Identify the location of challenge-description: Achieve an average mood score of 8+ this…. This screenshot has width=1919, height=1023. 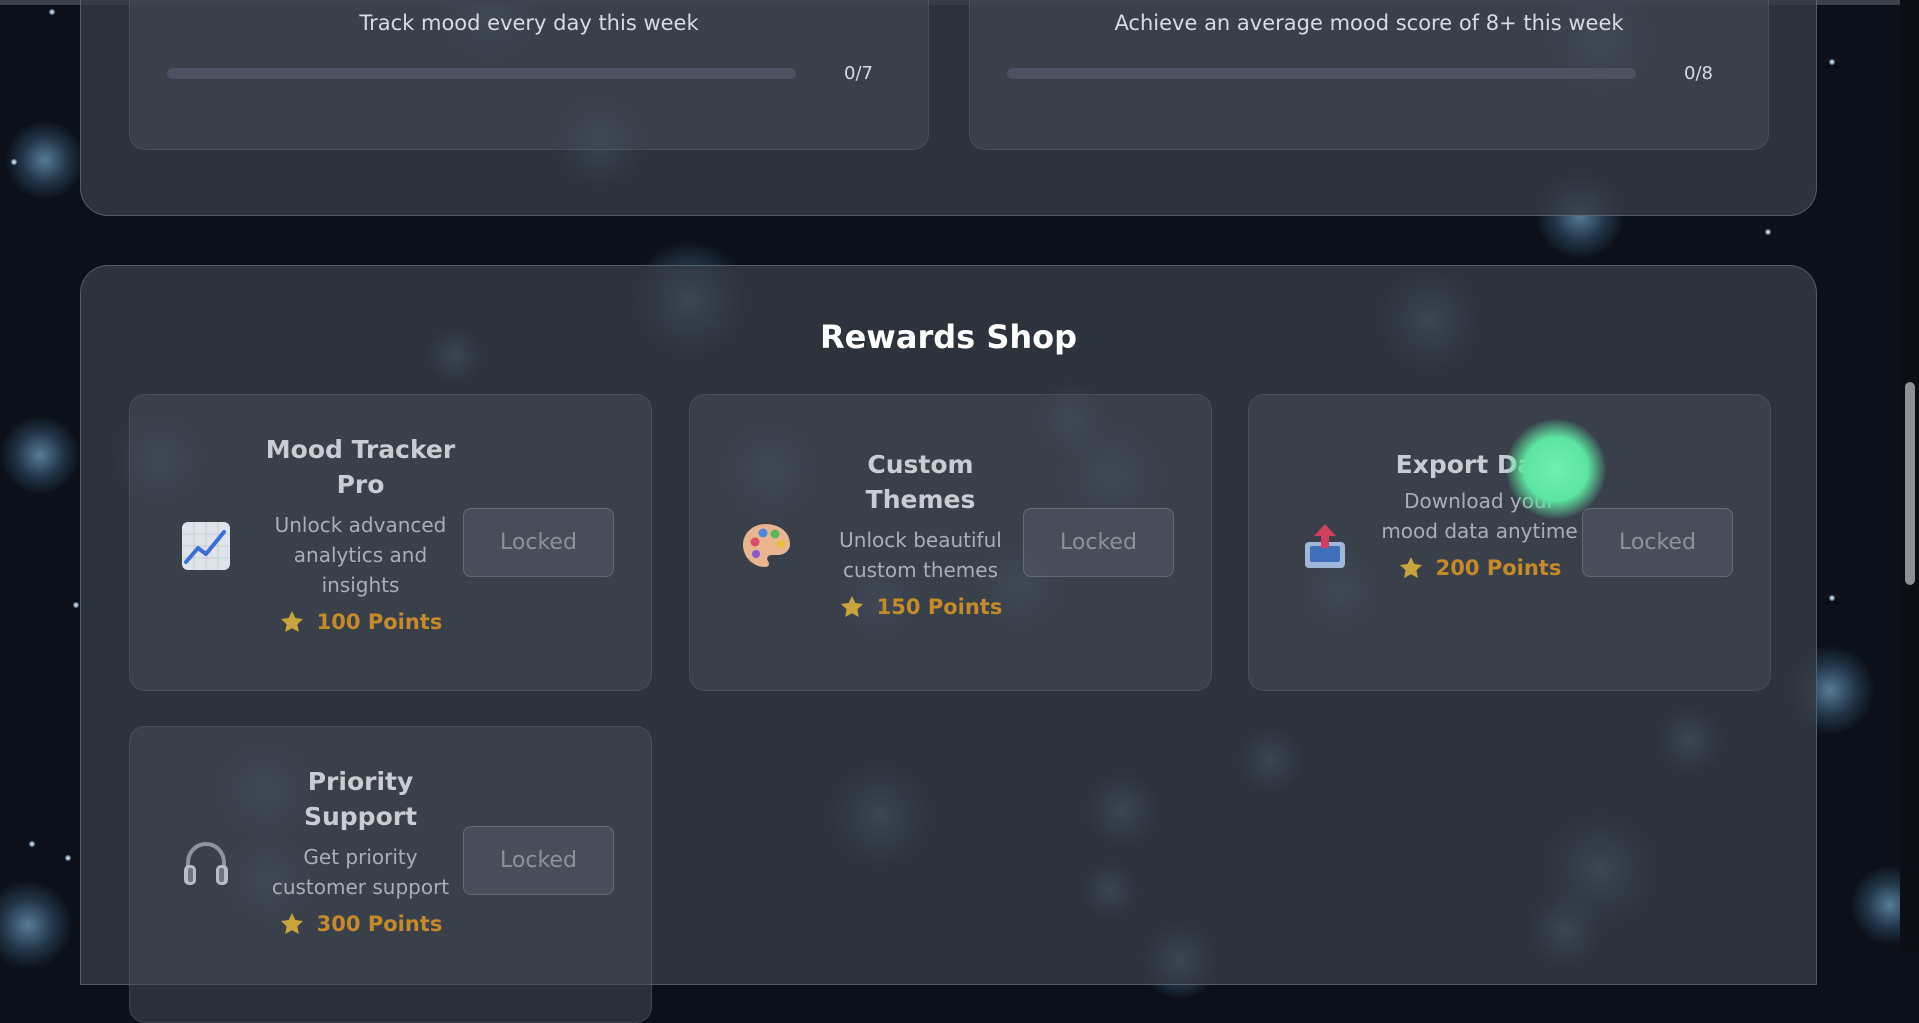
(1369, 23).